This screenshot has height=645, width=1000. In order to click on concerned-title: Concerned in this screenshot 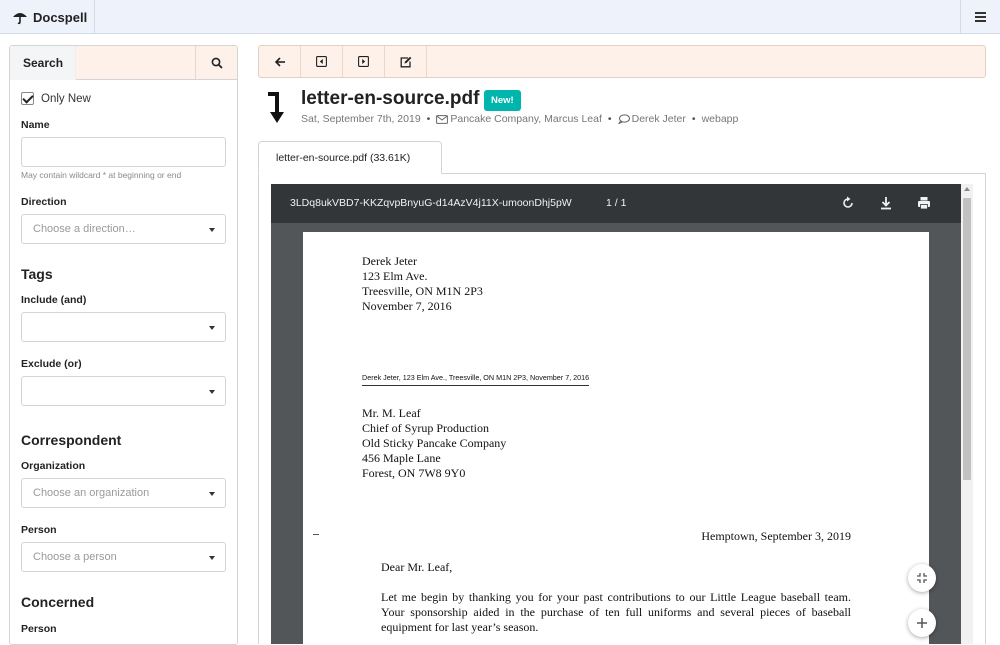, I will do `click(58, 602)`.